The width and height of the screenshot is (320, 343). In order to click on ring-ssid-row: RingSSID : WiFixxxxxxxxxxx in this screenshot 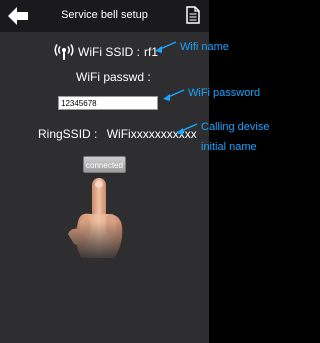, I will do `click(117, 134)`.